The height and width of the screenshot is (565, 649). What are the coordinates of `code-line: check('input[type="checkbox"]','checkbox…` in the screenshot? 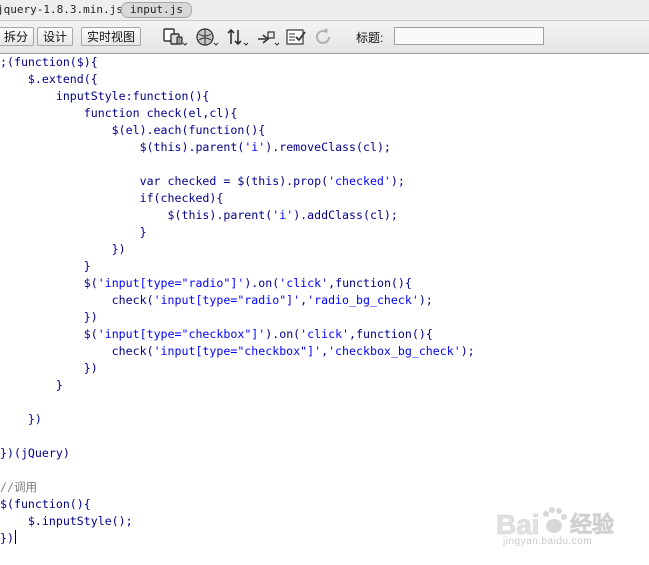 It's located at (237, 351).